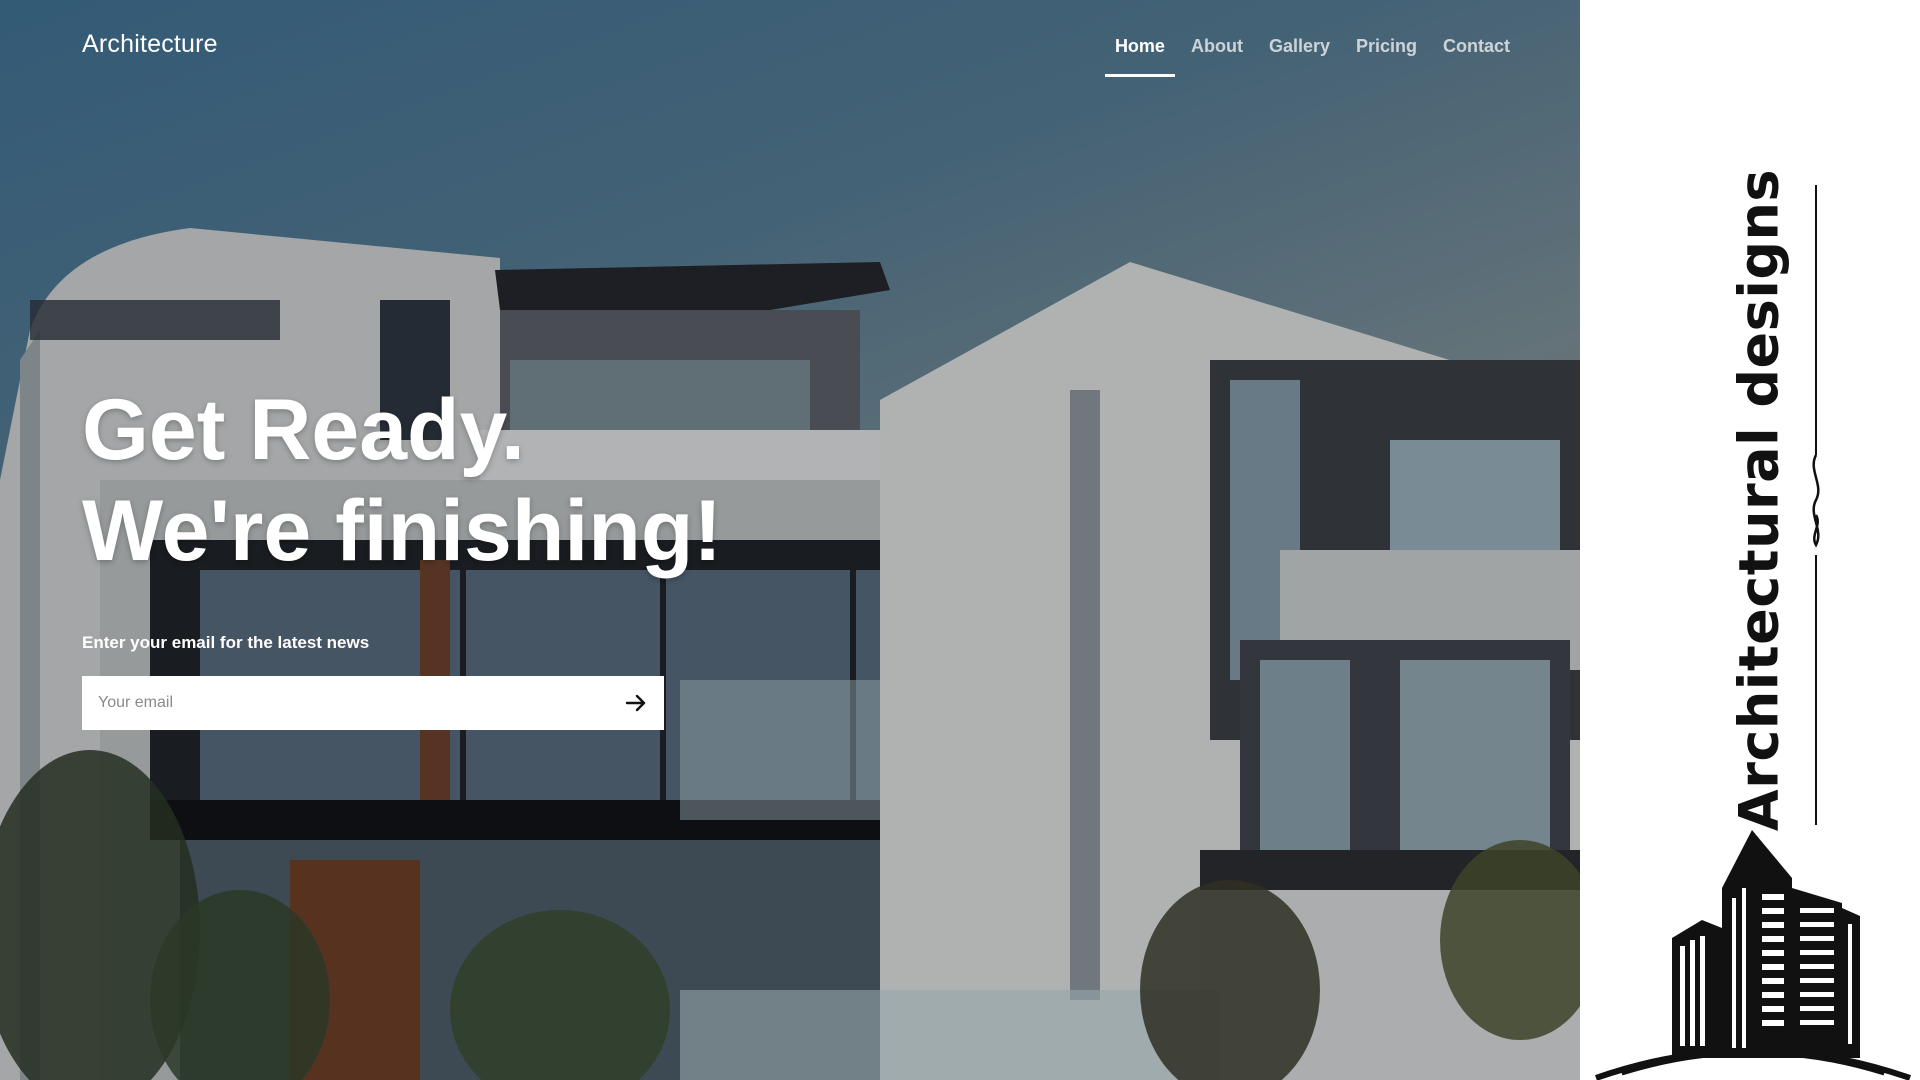 The height and width of the screenshot is (1080, 1920). Describe the element at coordinates (1816, 505) in the screenshot. I see `ornamental-divider-icon` at that location.